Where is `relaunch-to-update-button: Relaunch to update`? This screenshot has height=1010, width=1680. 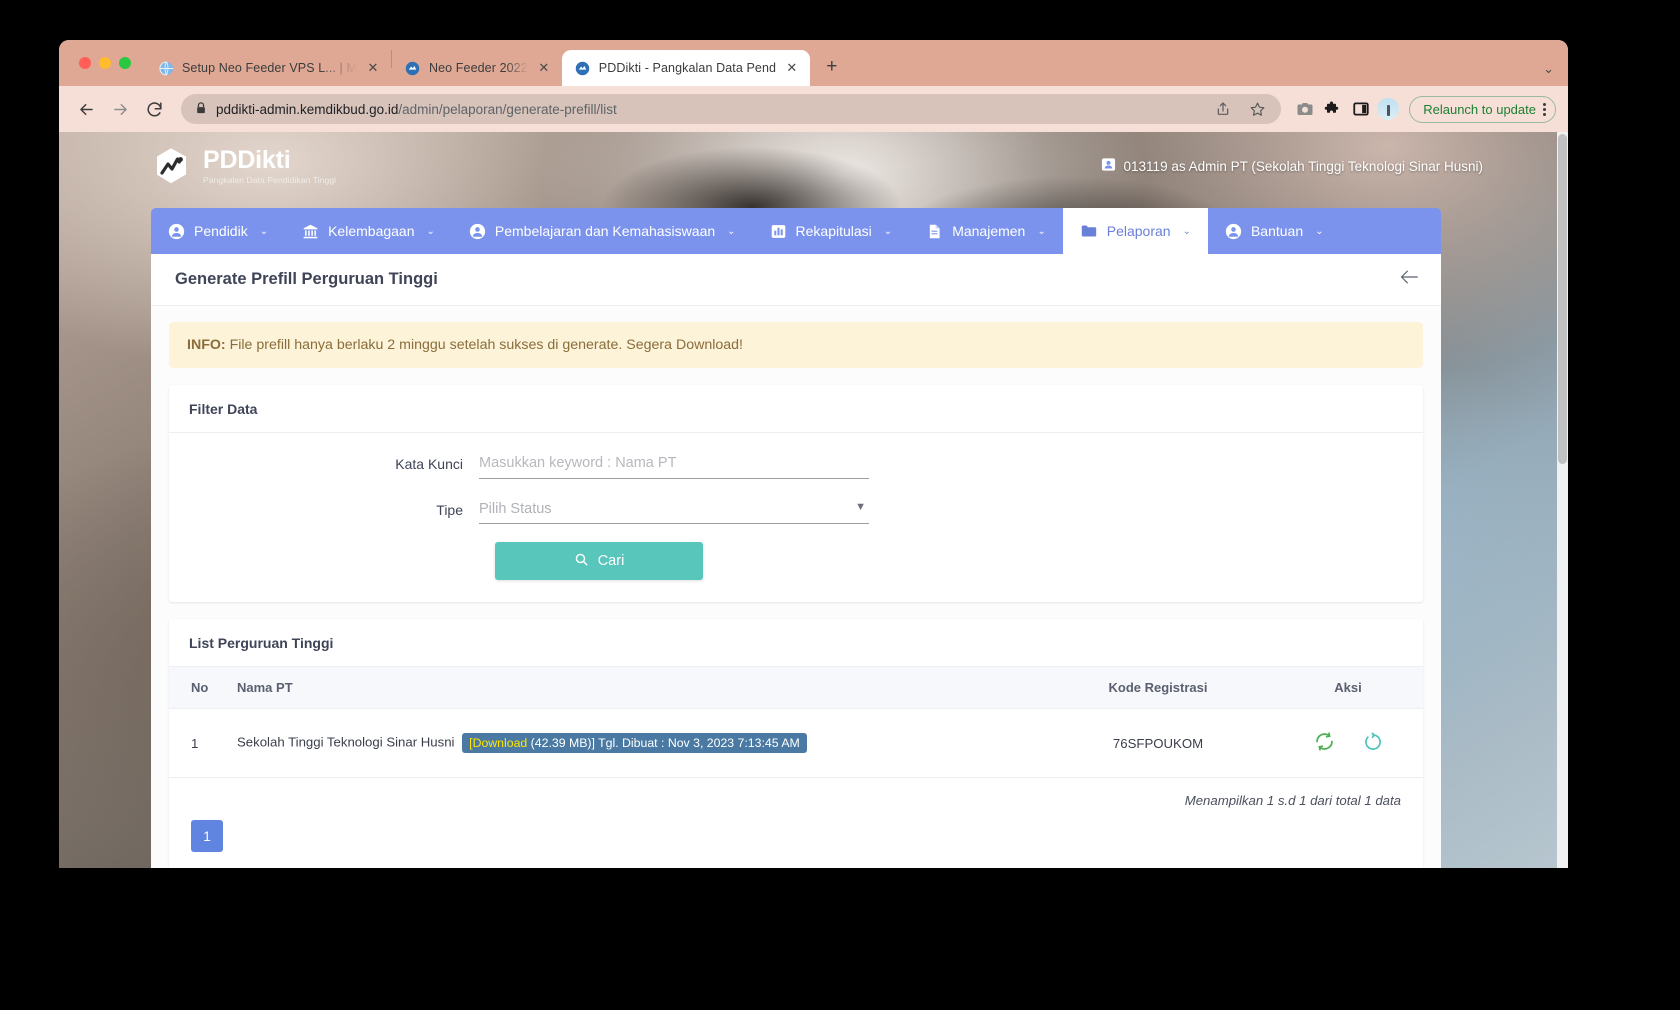
relaunch-to-update-button: Relaunch to update is located at coordinates (1482, 109).